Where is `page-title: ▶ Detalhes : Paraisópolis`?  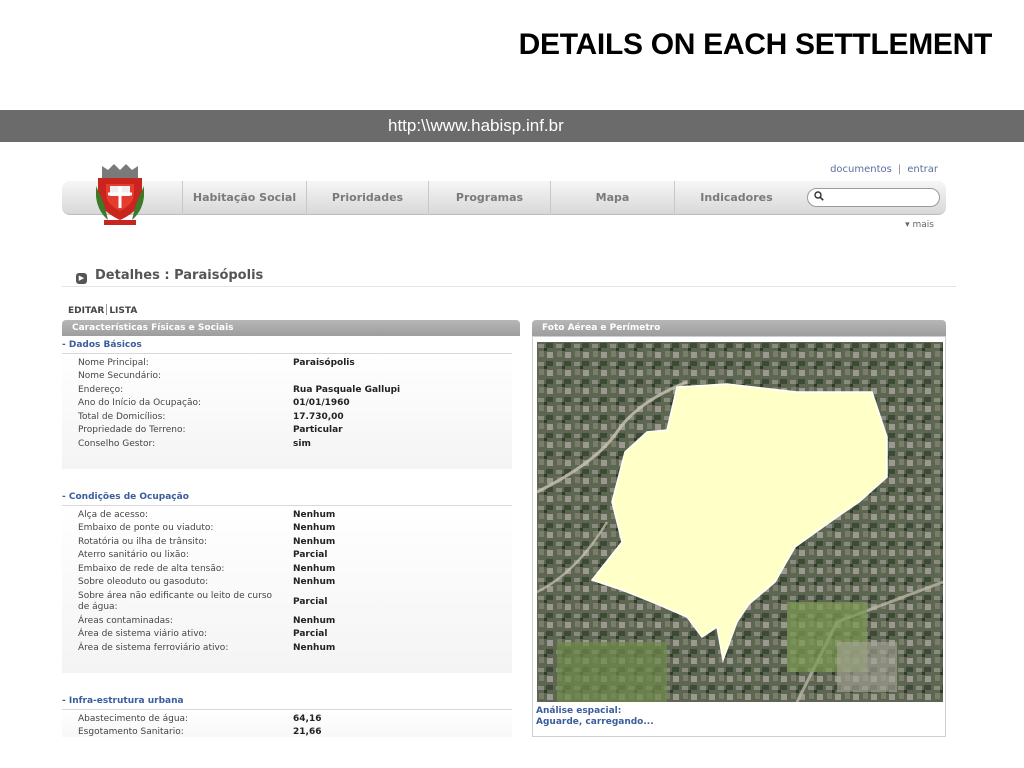
page-title: ▶ Detalhes : Paraisópolis is located at coordinates (169, 276).